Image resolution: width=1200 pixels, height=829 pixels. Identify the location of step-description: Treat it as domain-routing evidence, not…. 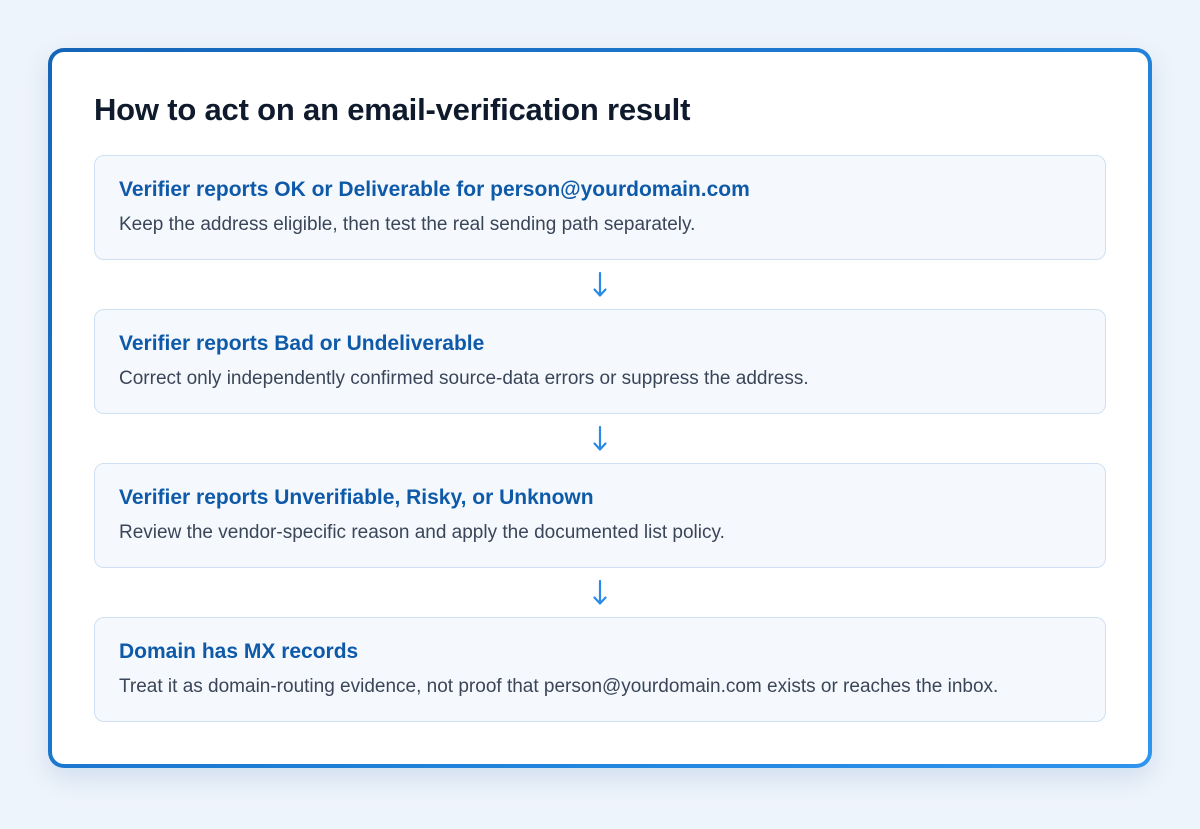
(559, 686).